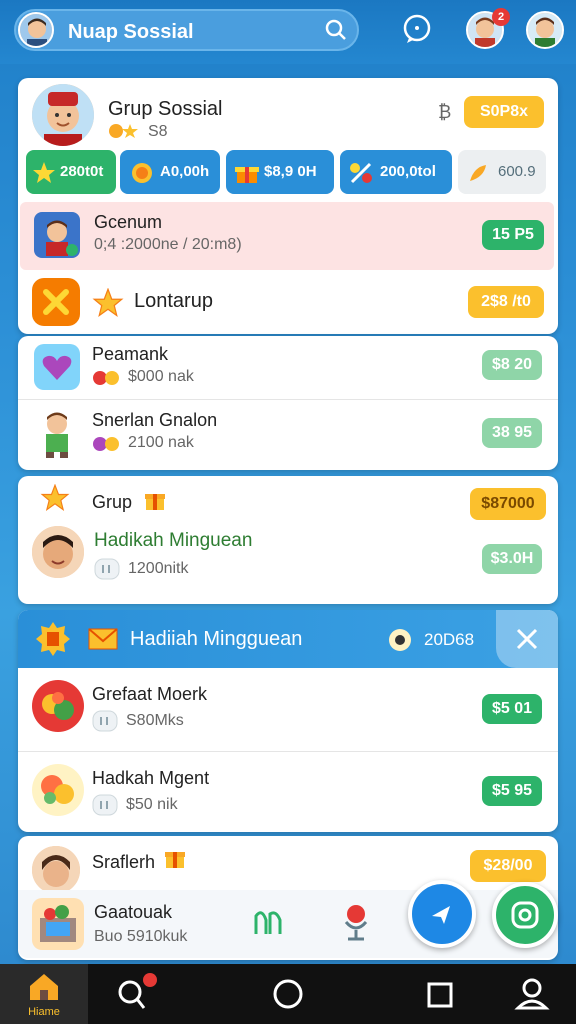 The width and height of the screenshot is (576, 1024). I want to click on pinned-value: 15 P5, so click(513, 235).